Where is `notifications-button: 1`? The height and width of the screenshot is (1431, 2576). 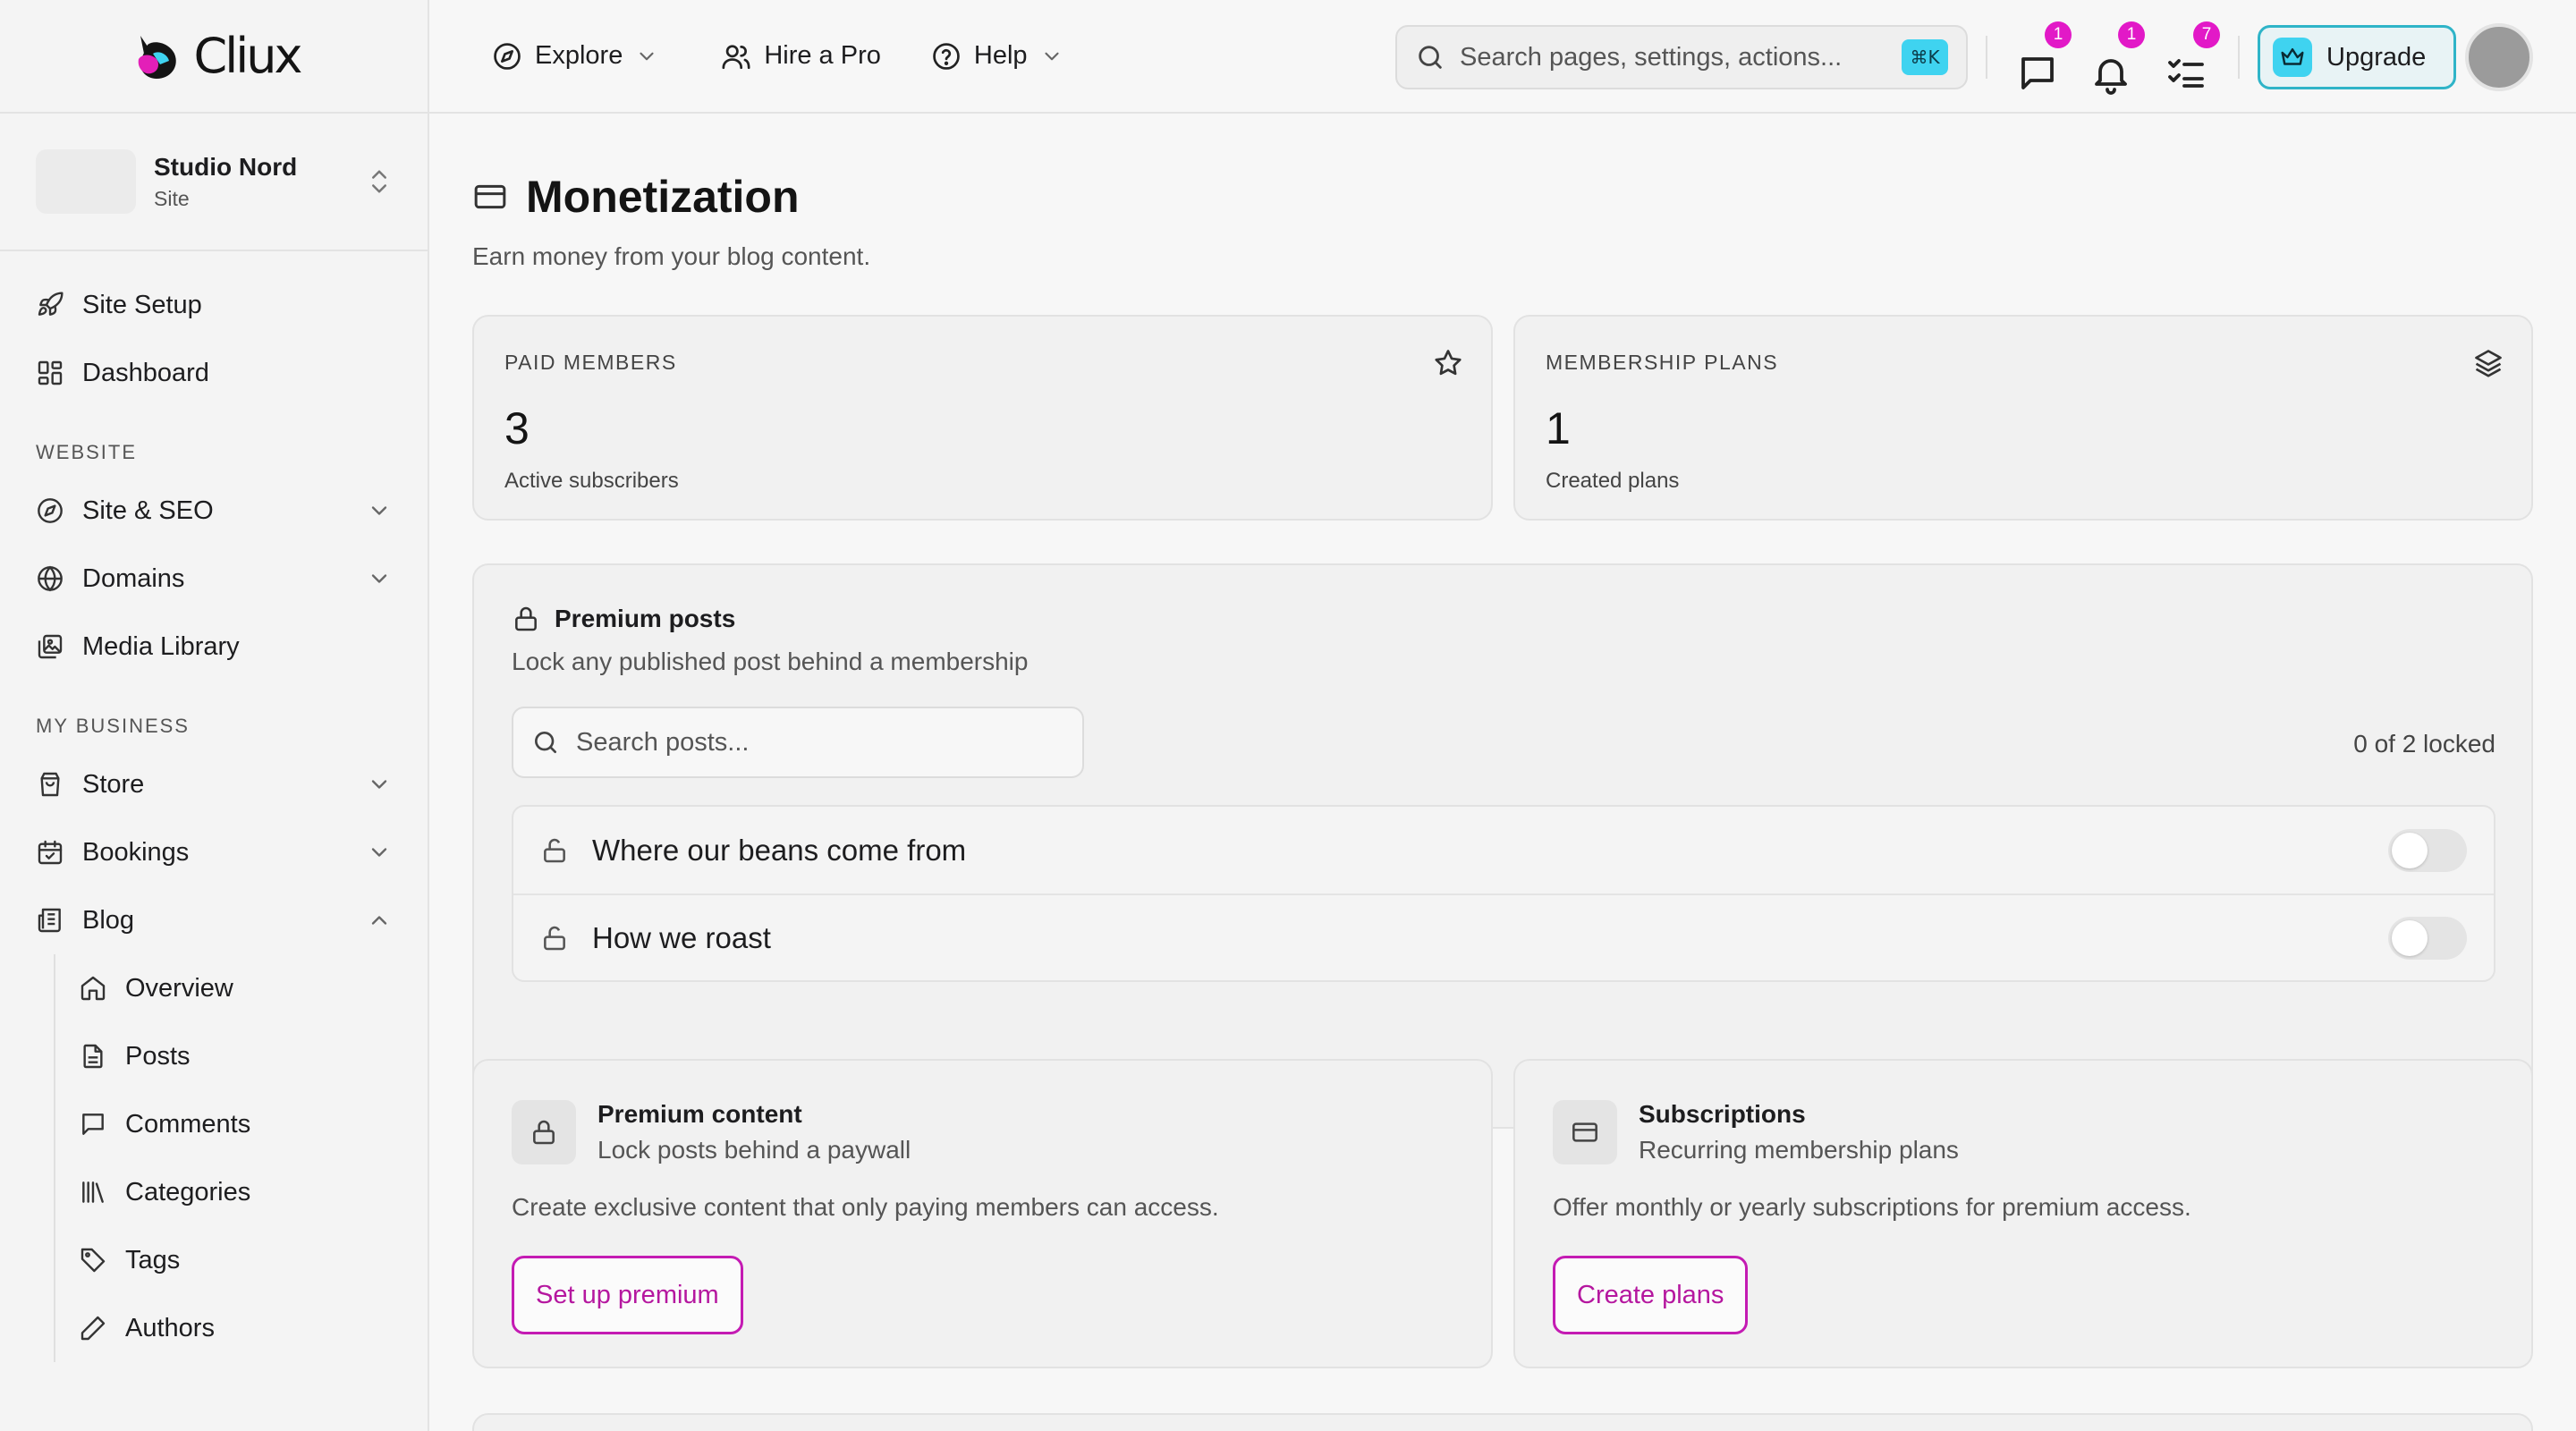 notifications-button: 1 is located at coordinates (2117, 58).